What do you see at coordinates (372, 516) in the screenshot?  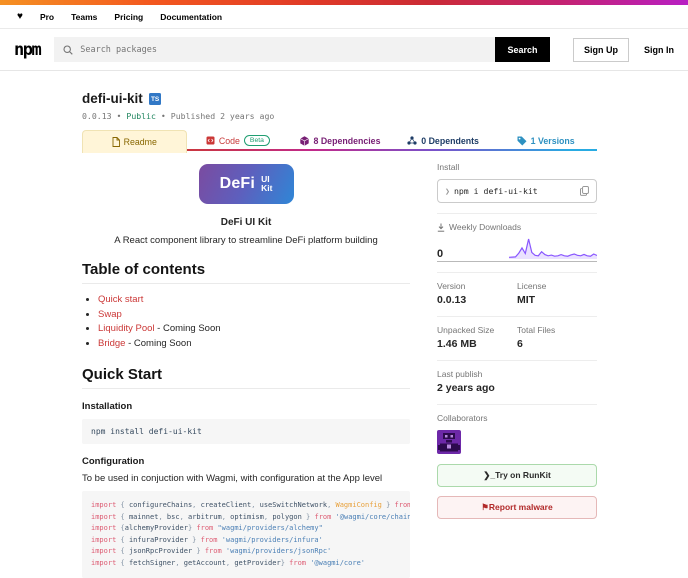 I see `code-token: '@wagmi/core/chains'` at bounding box center [372, 516].